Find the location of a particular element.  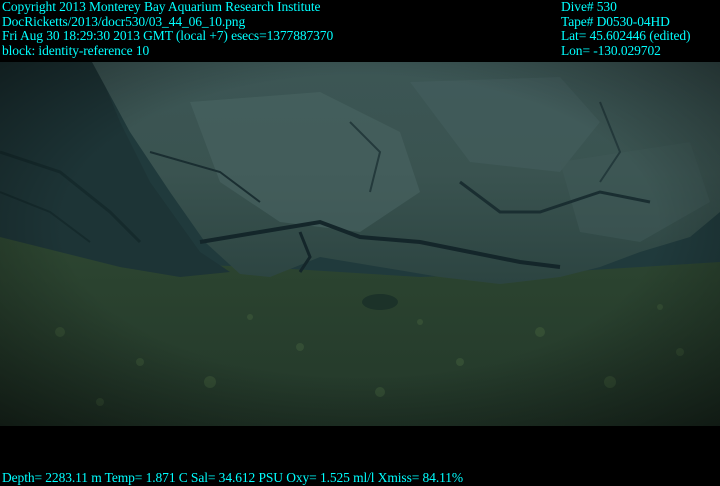

dive-number: Dive# 530 is located at coordinates (589, 7).